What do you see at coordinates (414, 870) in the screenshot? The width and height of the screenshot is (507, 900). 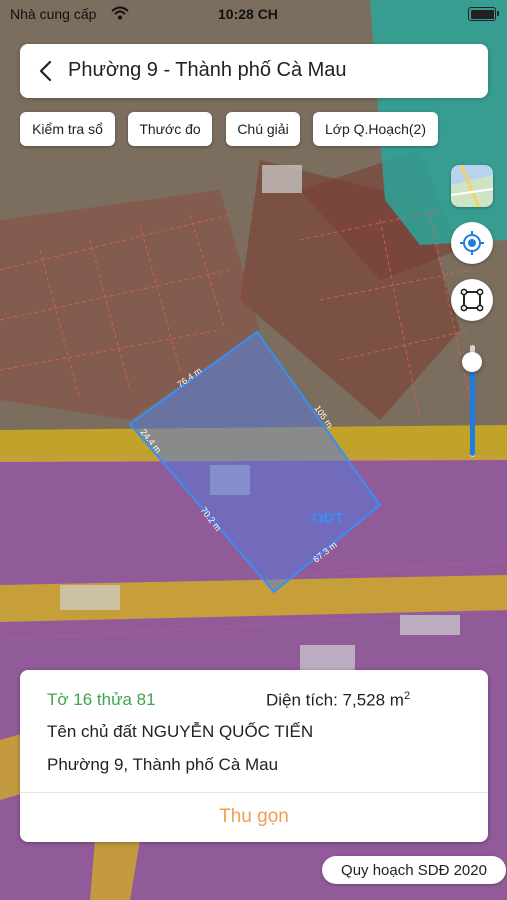 I see `plan-year-badge: Quy hoạch SDĐ 2020` at bounding box center [414, 870].